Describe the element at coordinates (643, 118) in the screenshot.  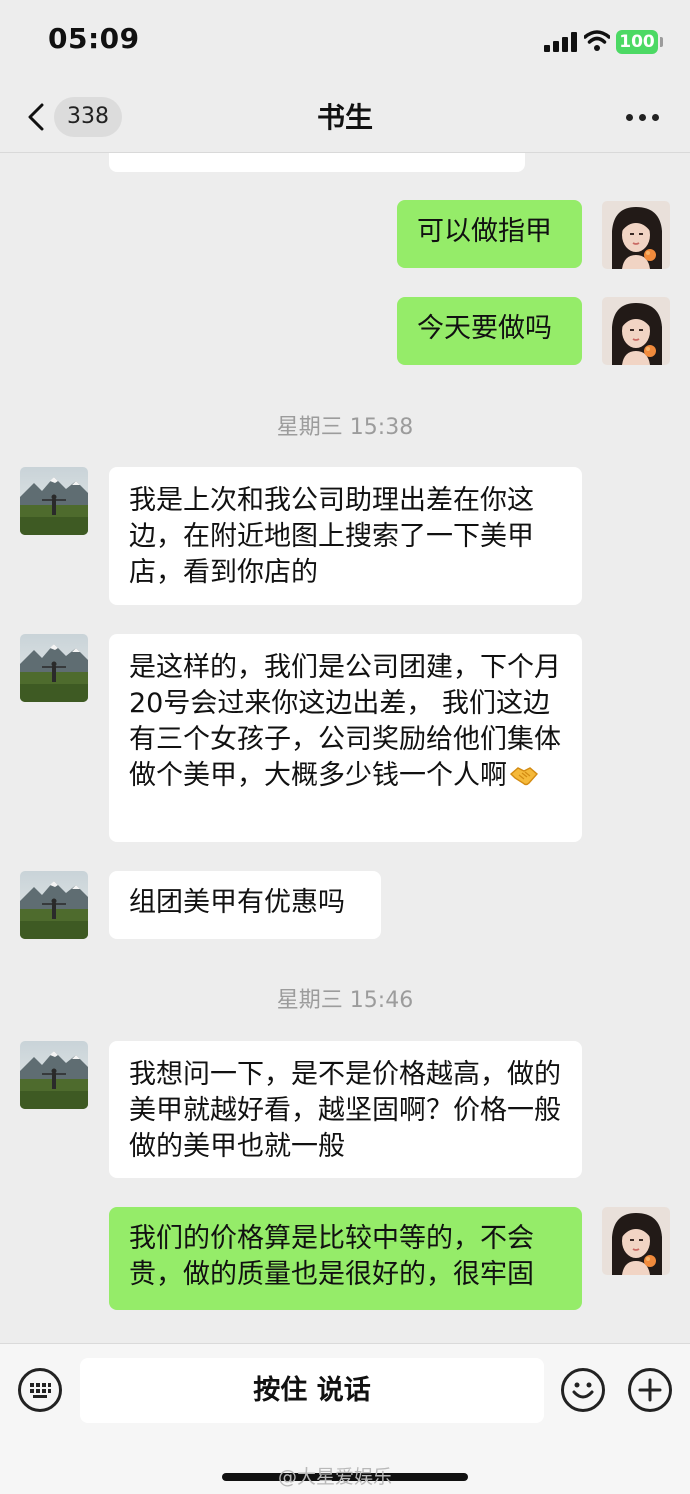
I see `more-options-icon` at that location.